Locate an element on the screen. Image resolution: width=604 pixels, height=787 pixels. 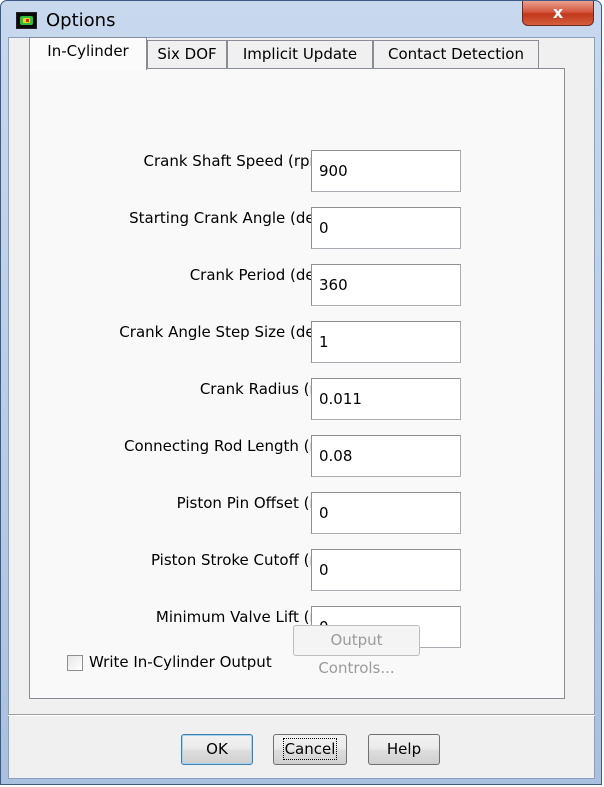
help-button: Help is located at coordinates (404, 749).